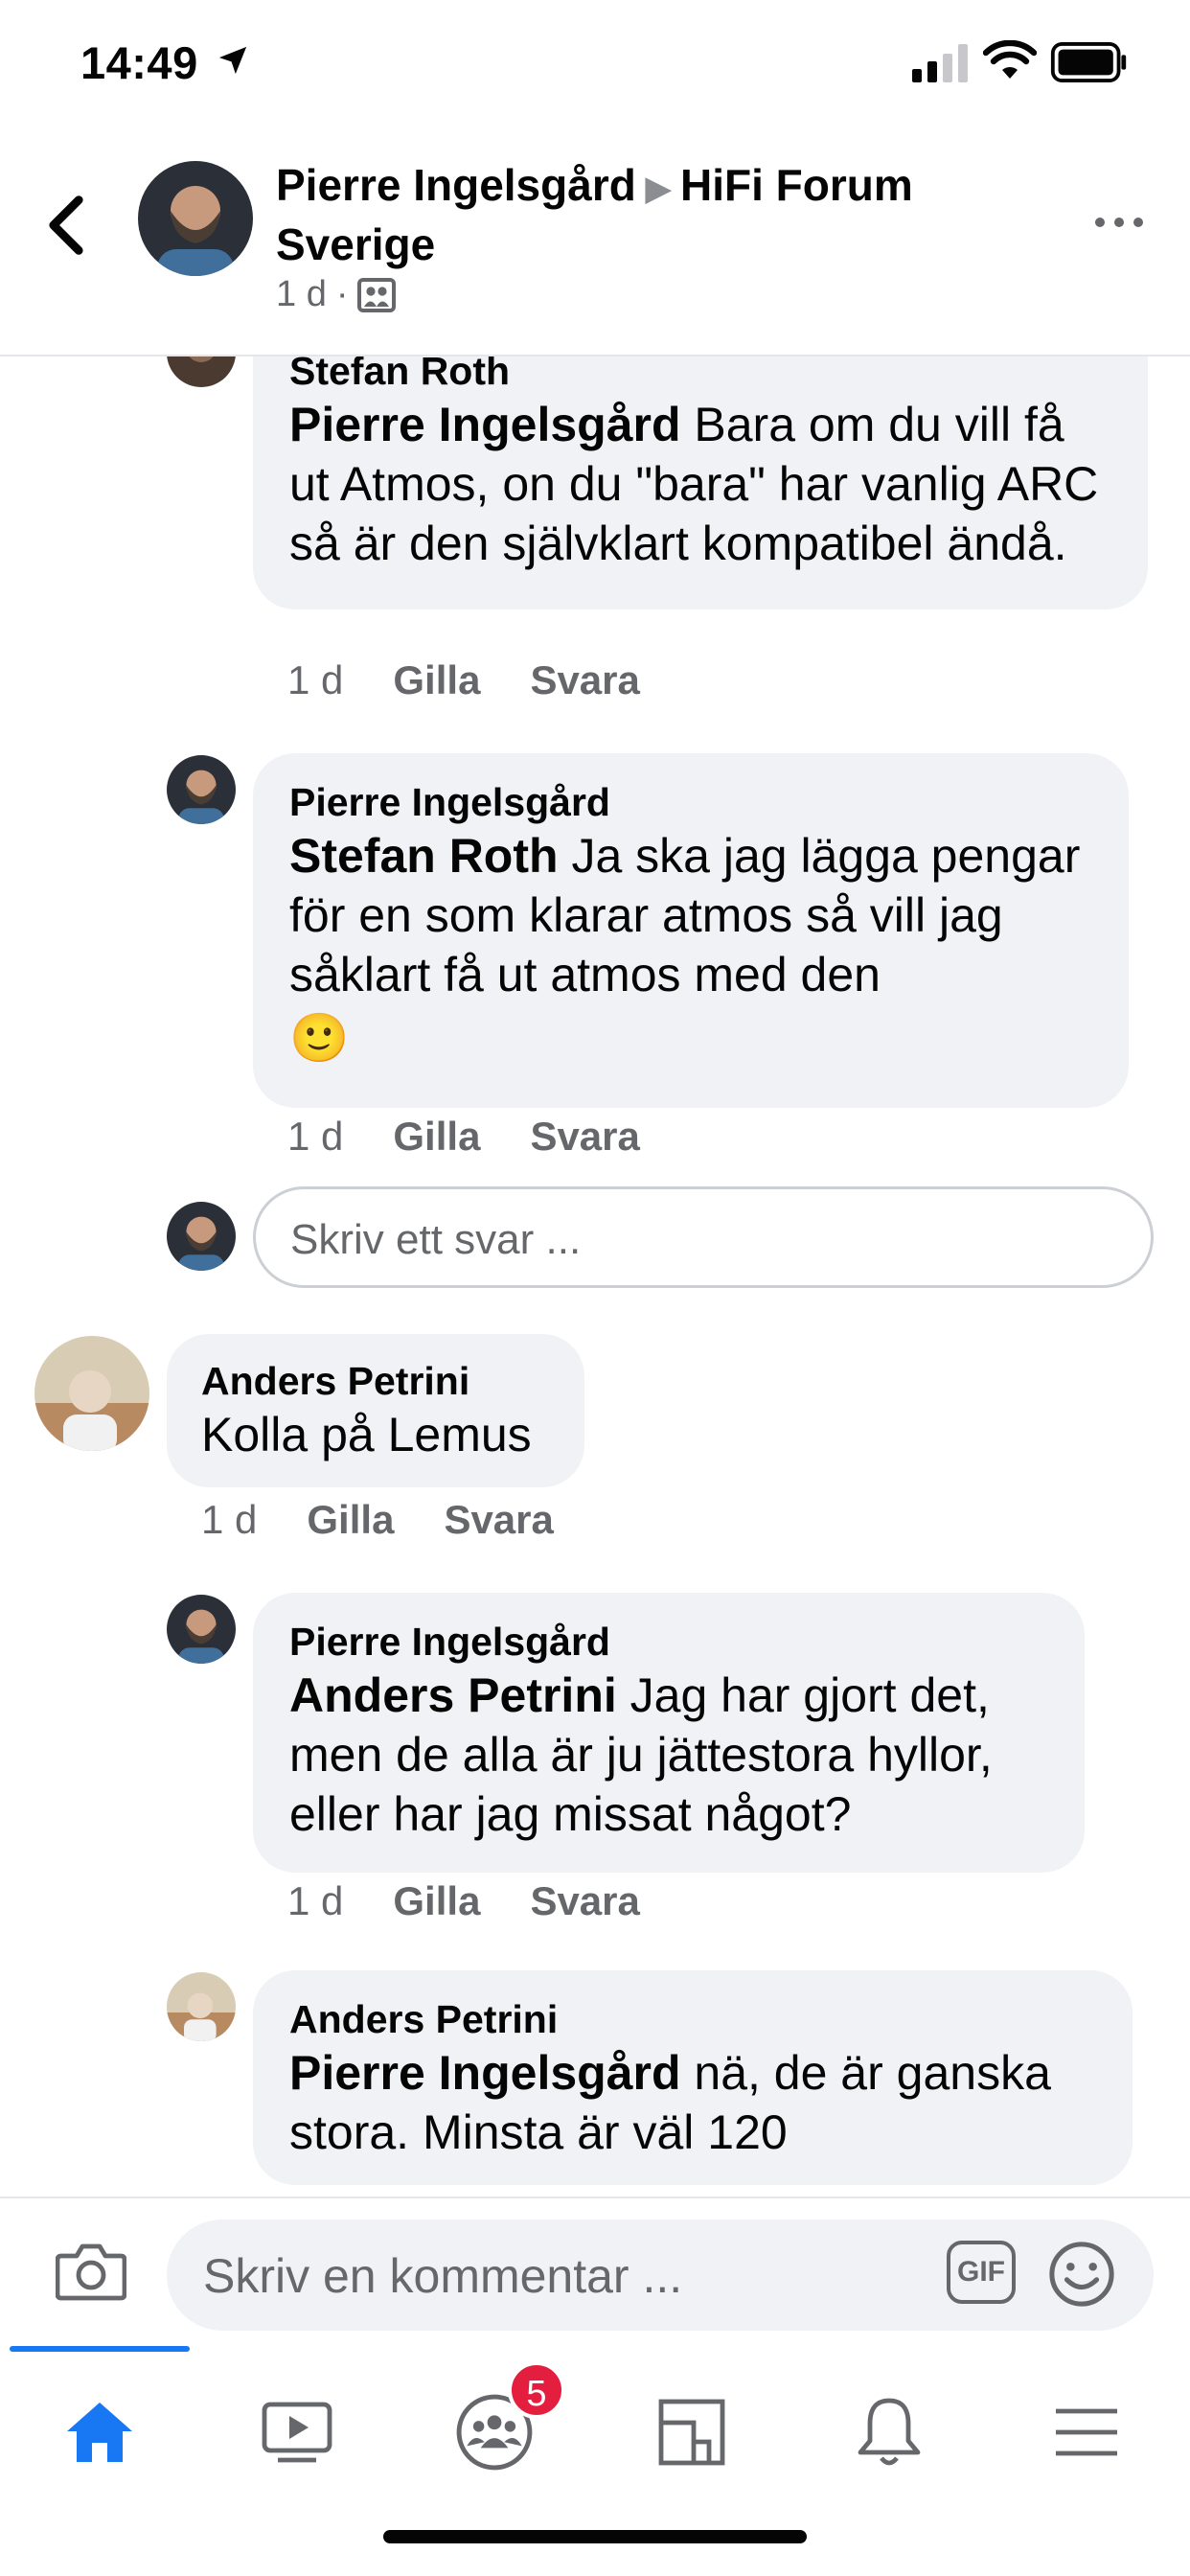  What do you see at coordinates (658, 188) in the screenshot?
I see `triangle-arrow-icon: ▶` at bounding box center [658, 188].